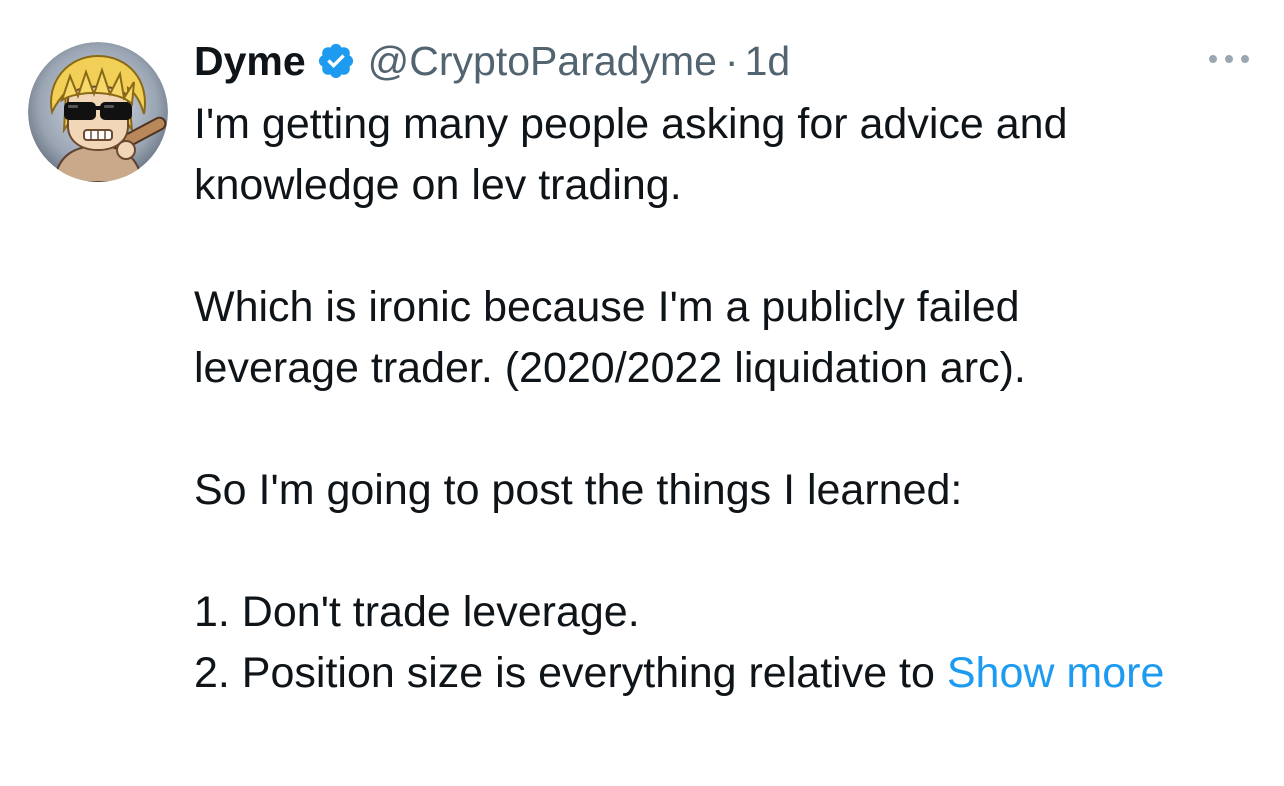 Image resolution: width=1284 pixels, height=786 pixels. I want to click on tweet-line: knowledge on lev trading., so click(438, 185).